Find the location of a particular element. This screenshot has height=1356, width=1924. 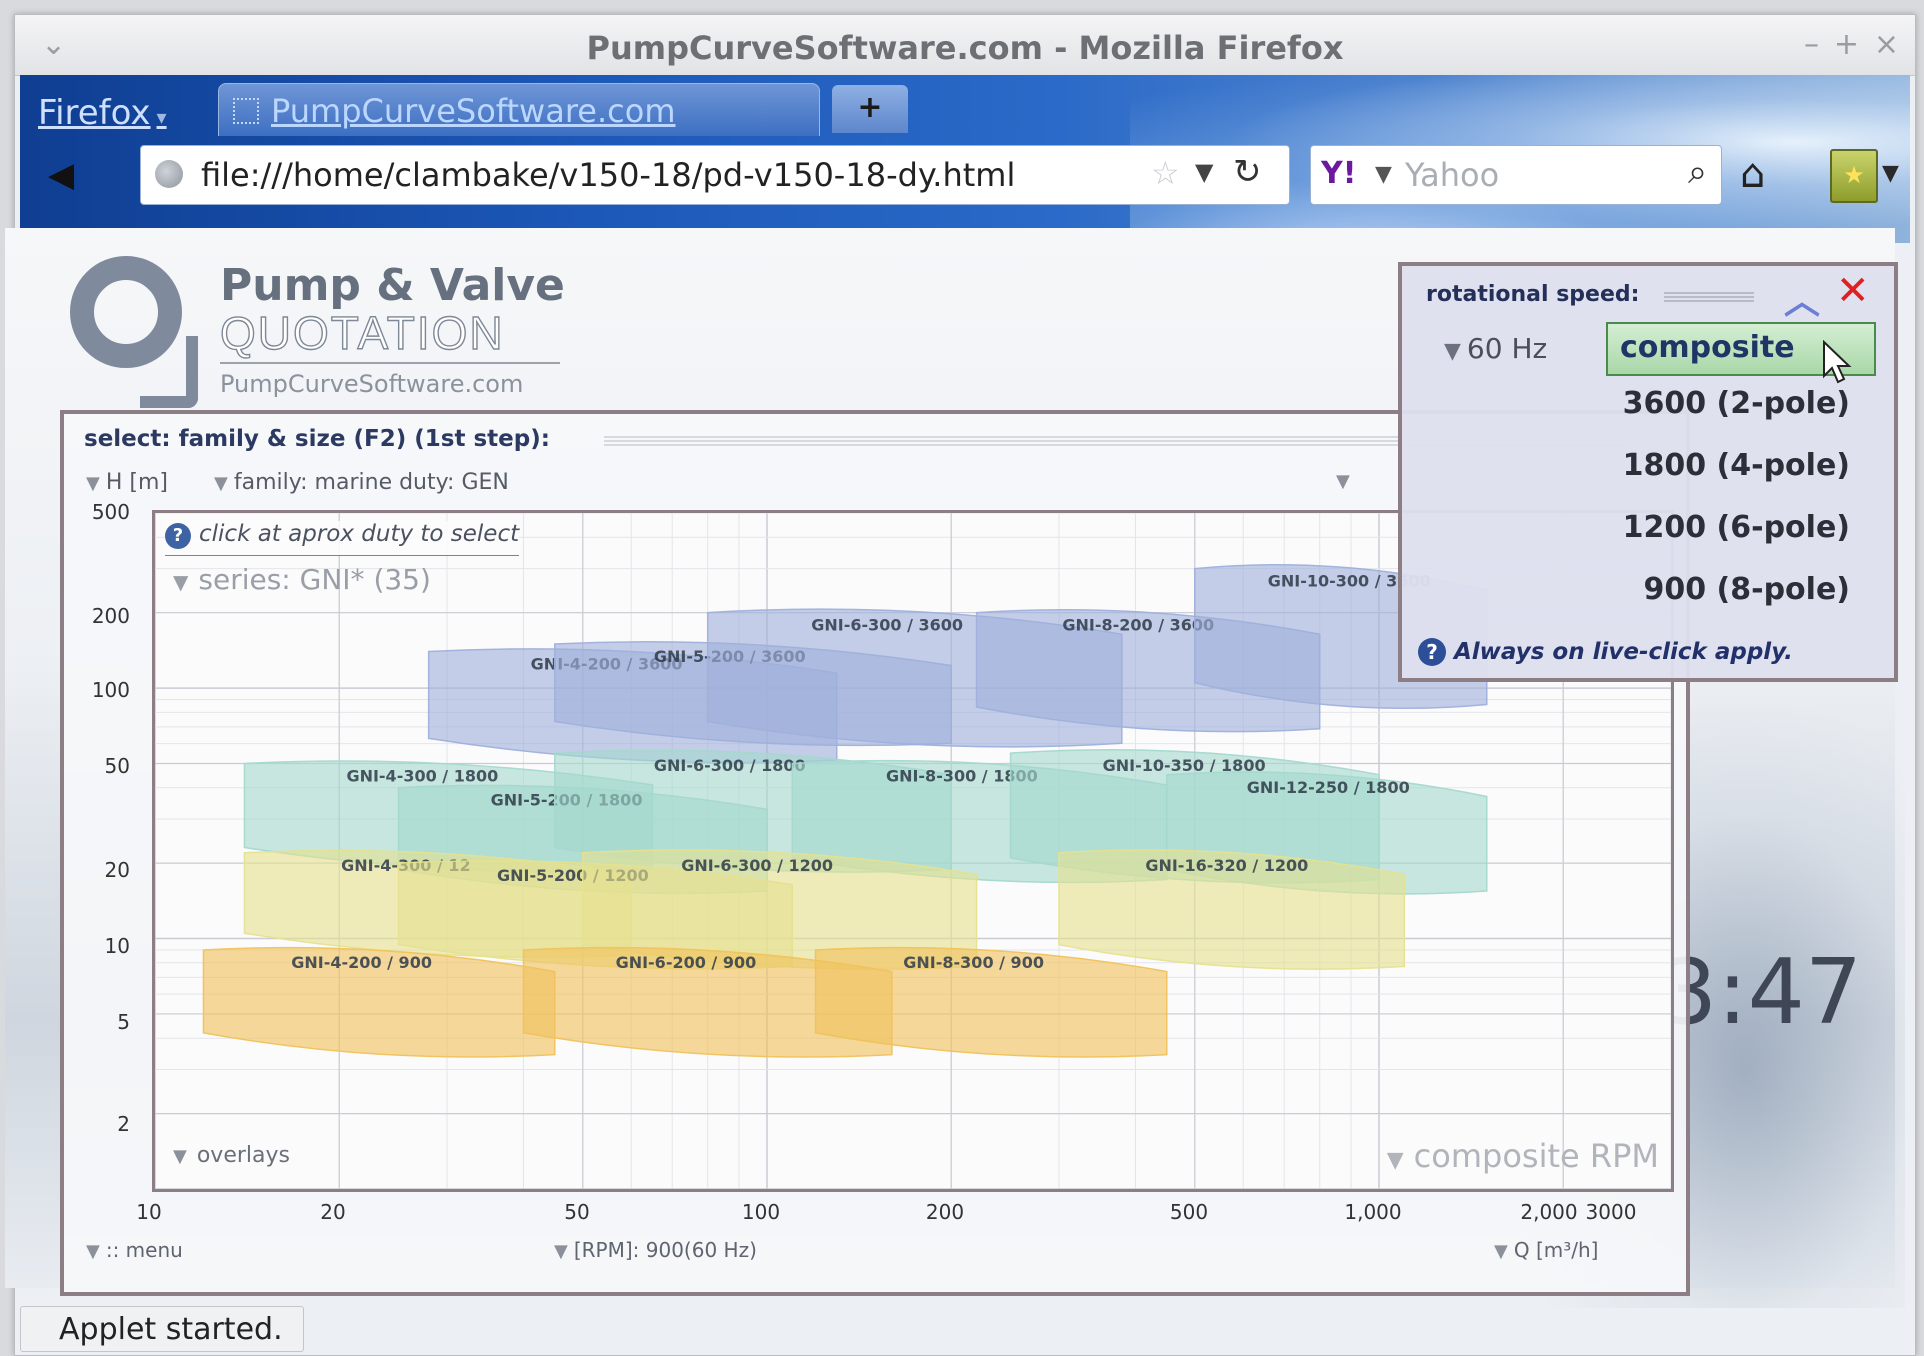

tab-pumpcurvesoftware: PumpCurveSoftware.com is located at coordinates (519, 109).